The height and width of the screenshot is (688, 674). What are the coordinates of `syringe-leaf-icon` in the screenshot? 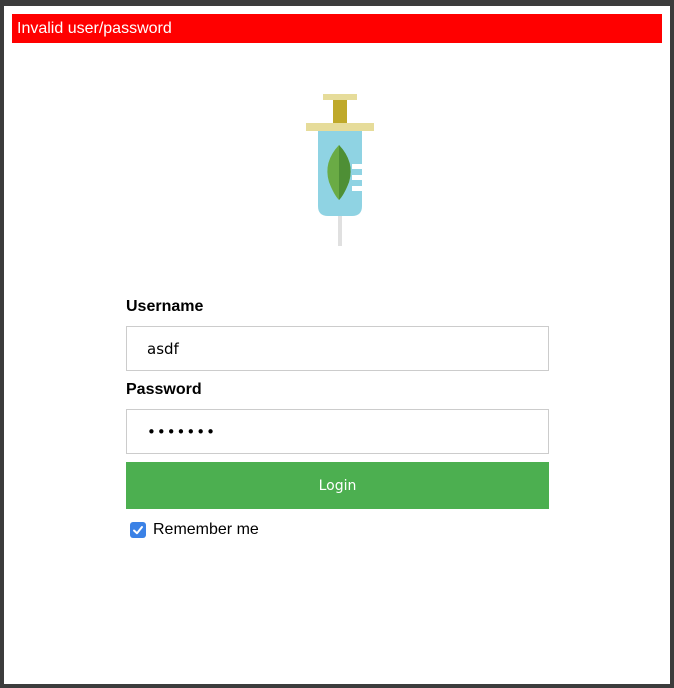 It's located at (340, 170).